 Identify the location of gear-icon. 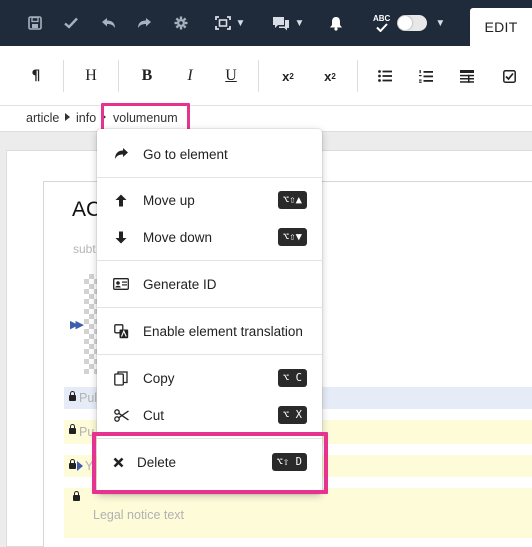
(181, 23).